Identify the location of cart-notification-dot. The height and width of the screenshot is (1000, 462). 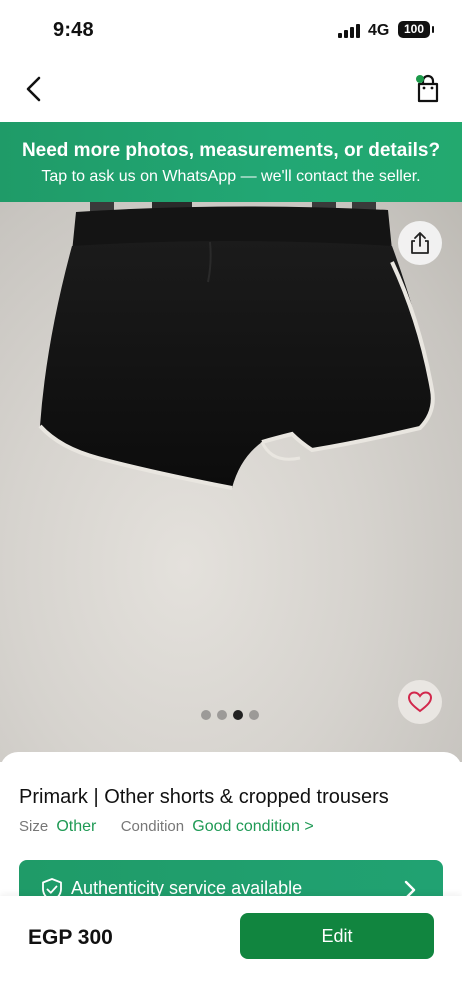
(420, 79).